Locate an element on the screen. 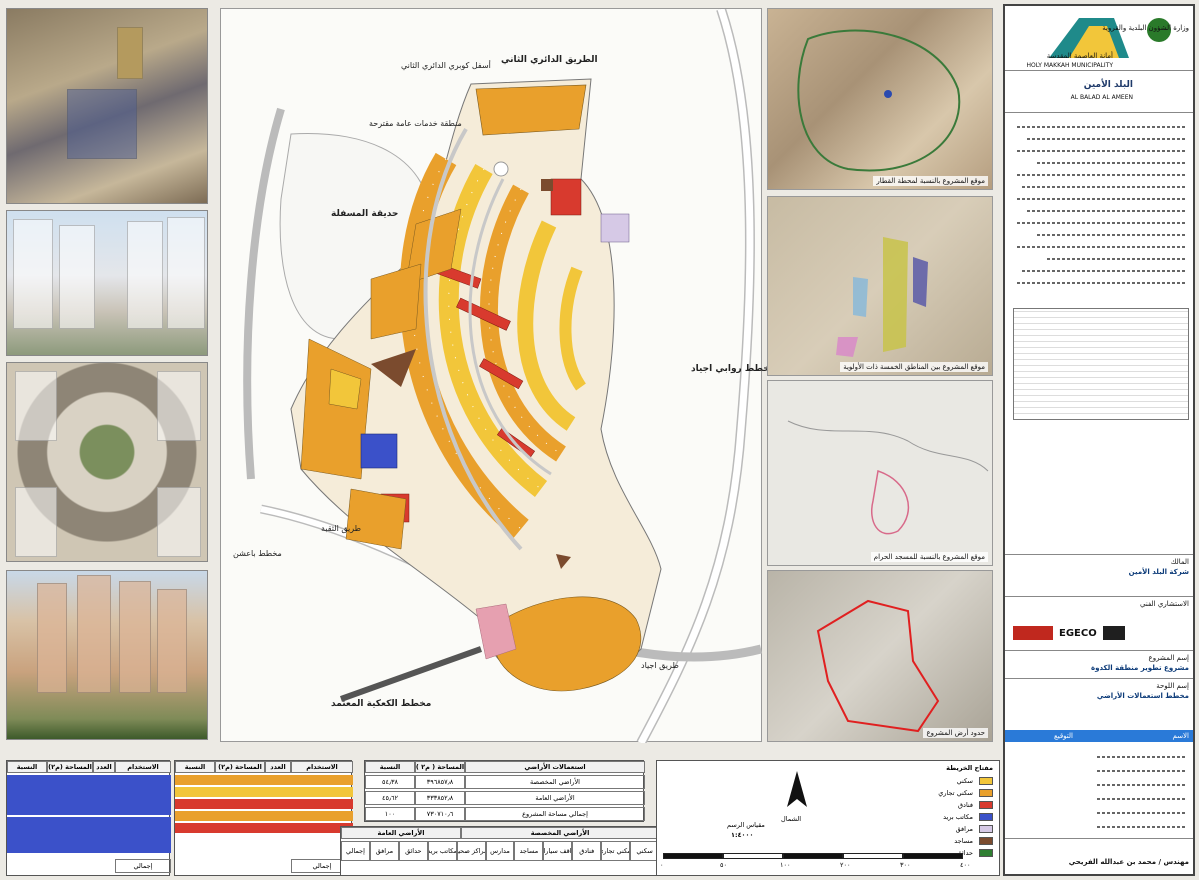 Image resolution: width=1199 pixels, height=880 pixels. scale-tick-label: ٠ is located at coordinates (662, 865).